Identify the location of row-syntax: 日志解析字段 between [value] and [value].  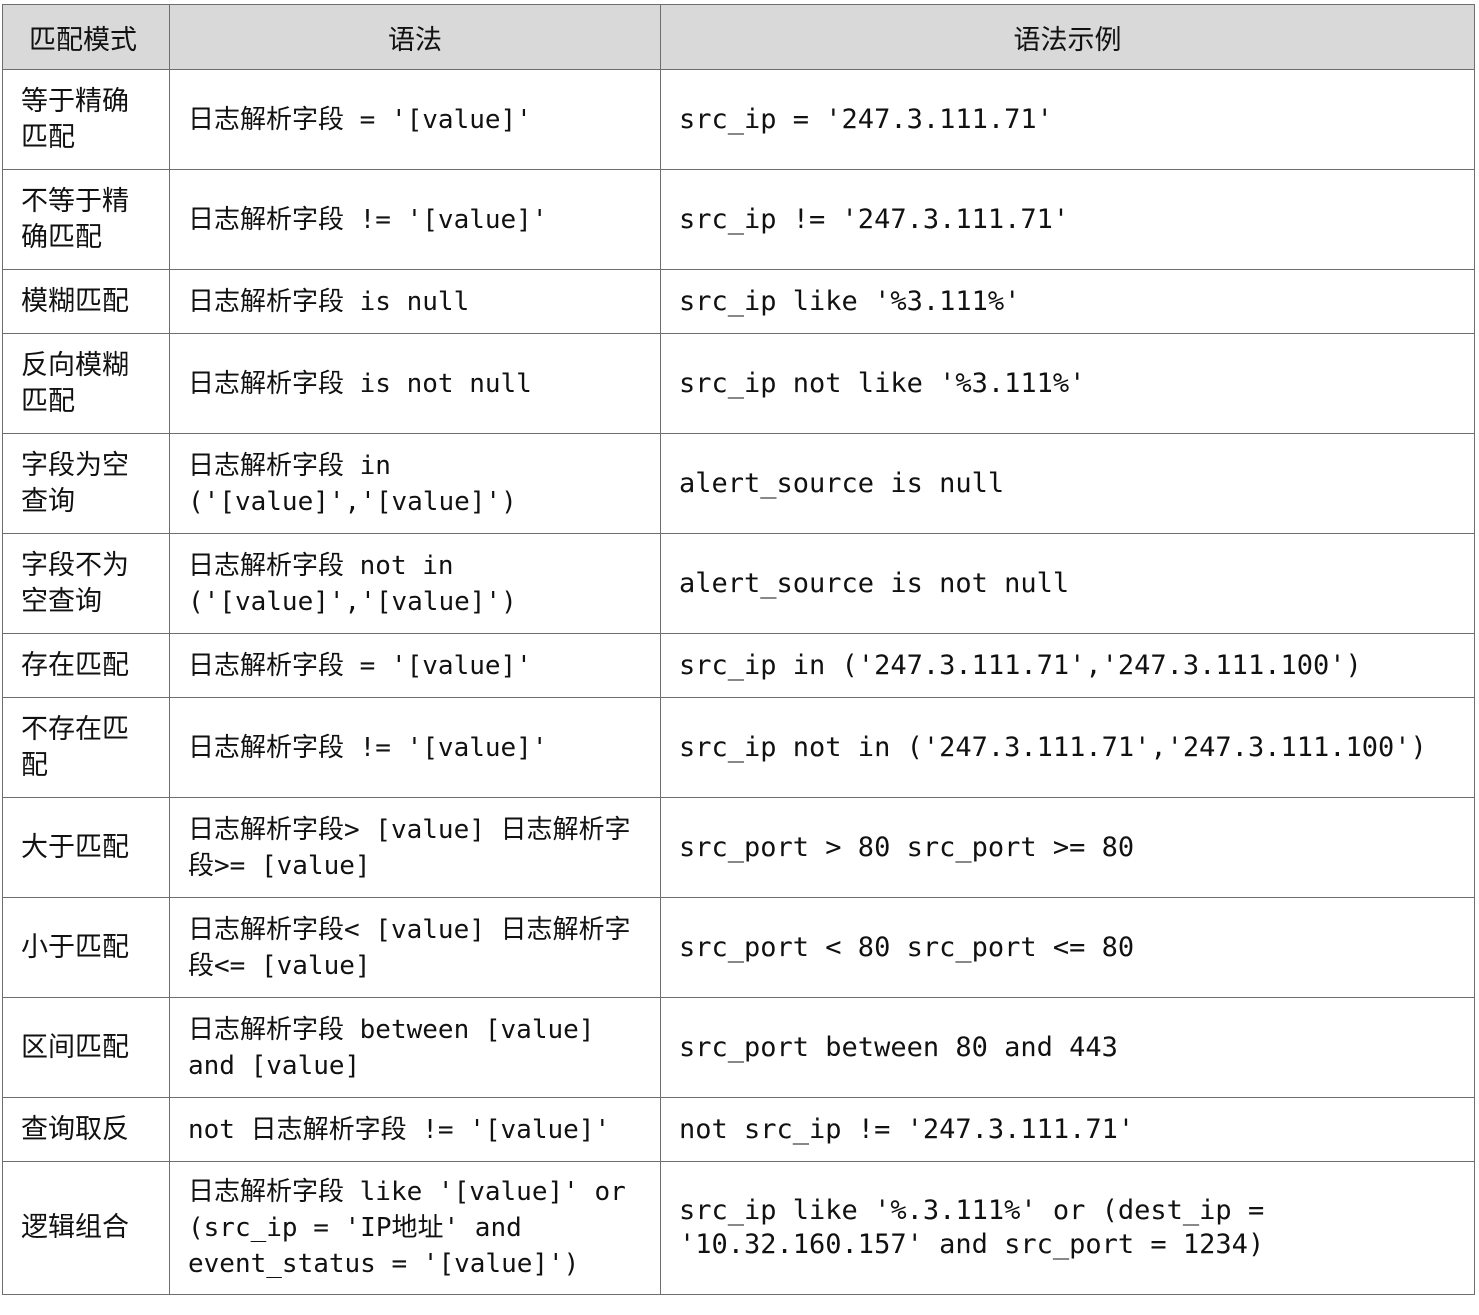
(415, 1047).